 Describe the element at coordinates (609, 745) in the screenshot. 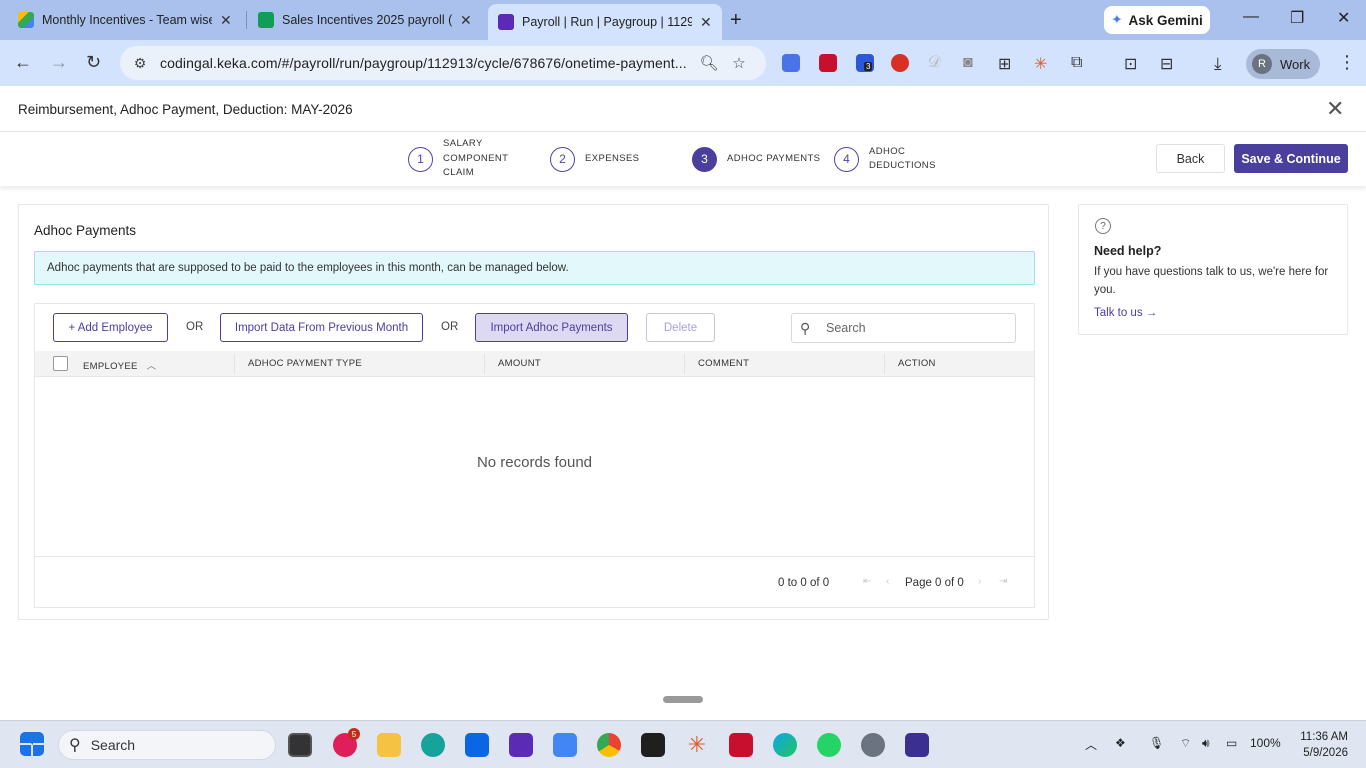

I see `chrome-icon` at that location.